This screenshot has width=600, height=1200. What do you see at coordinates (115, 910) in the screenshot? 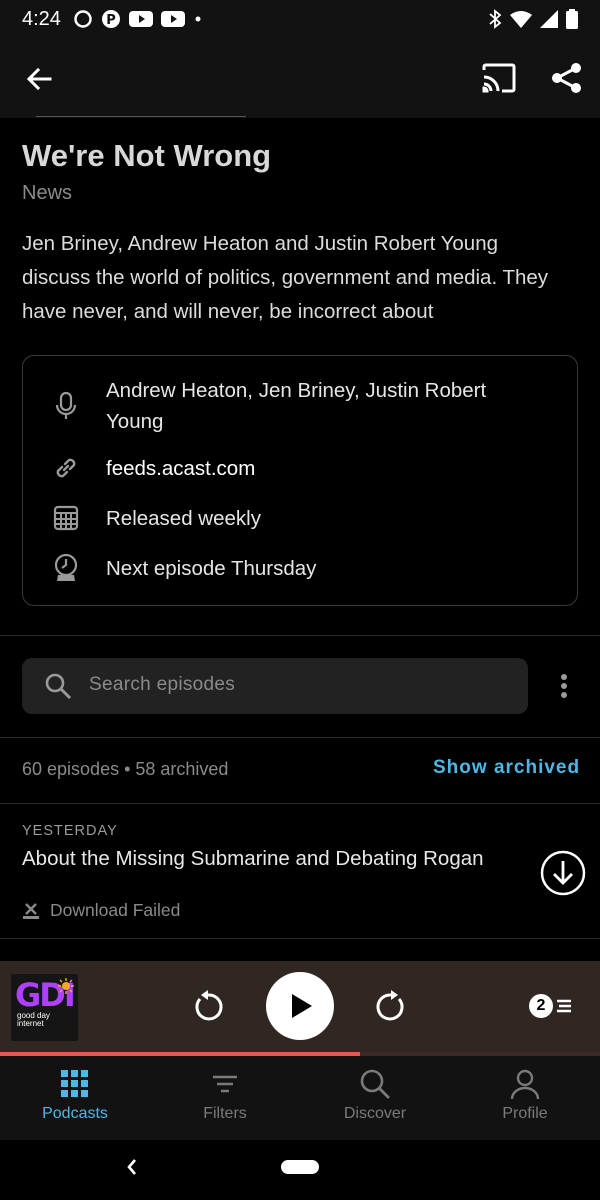
I see `episode-status-text: Download Failed` at bounding box center [115, 910].